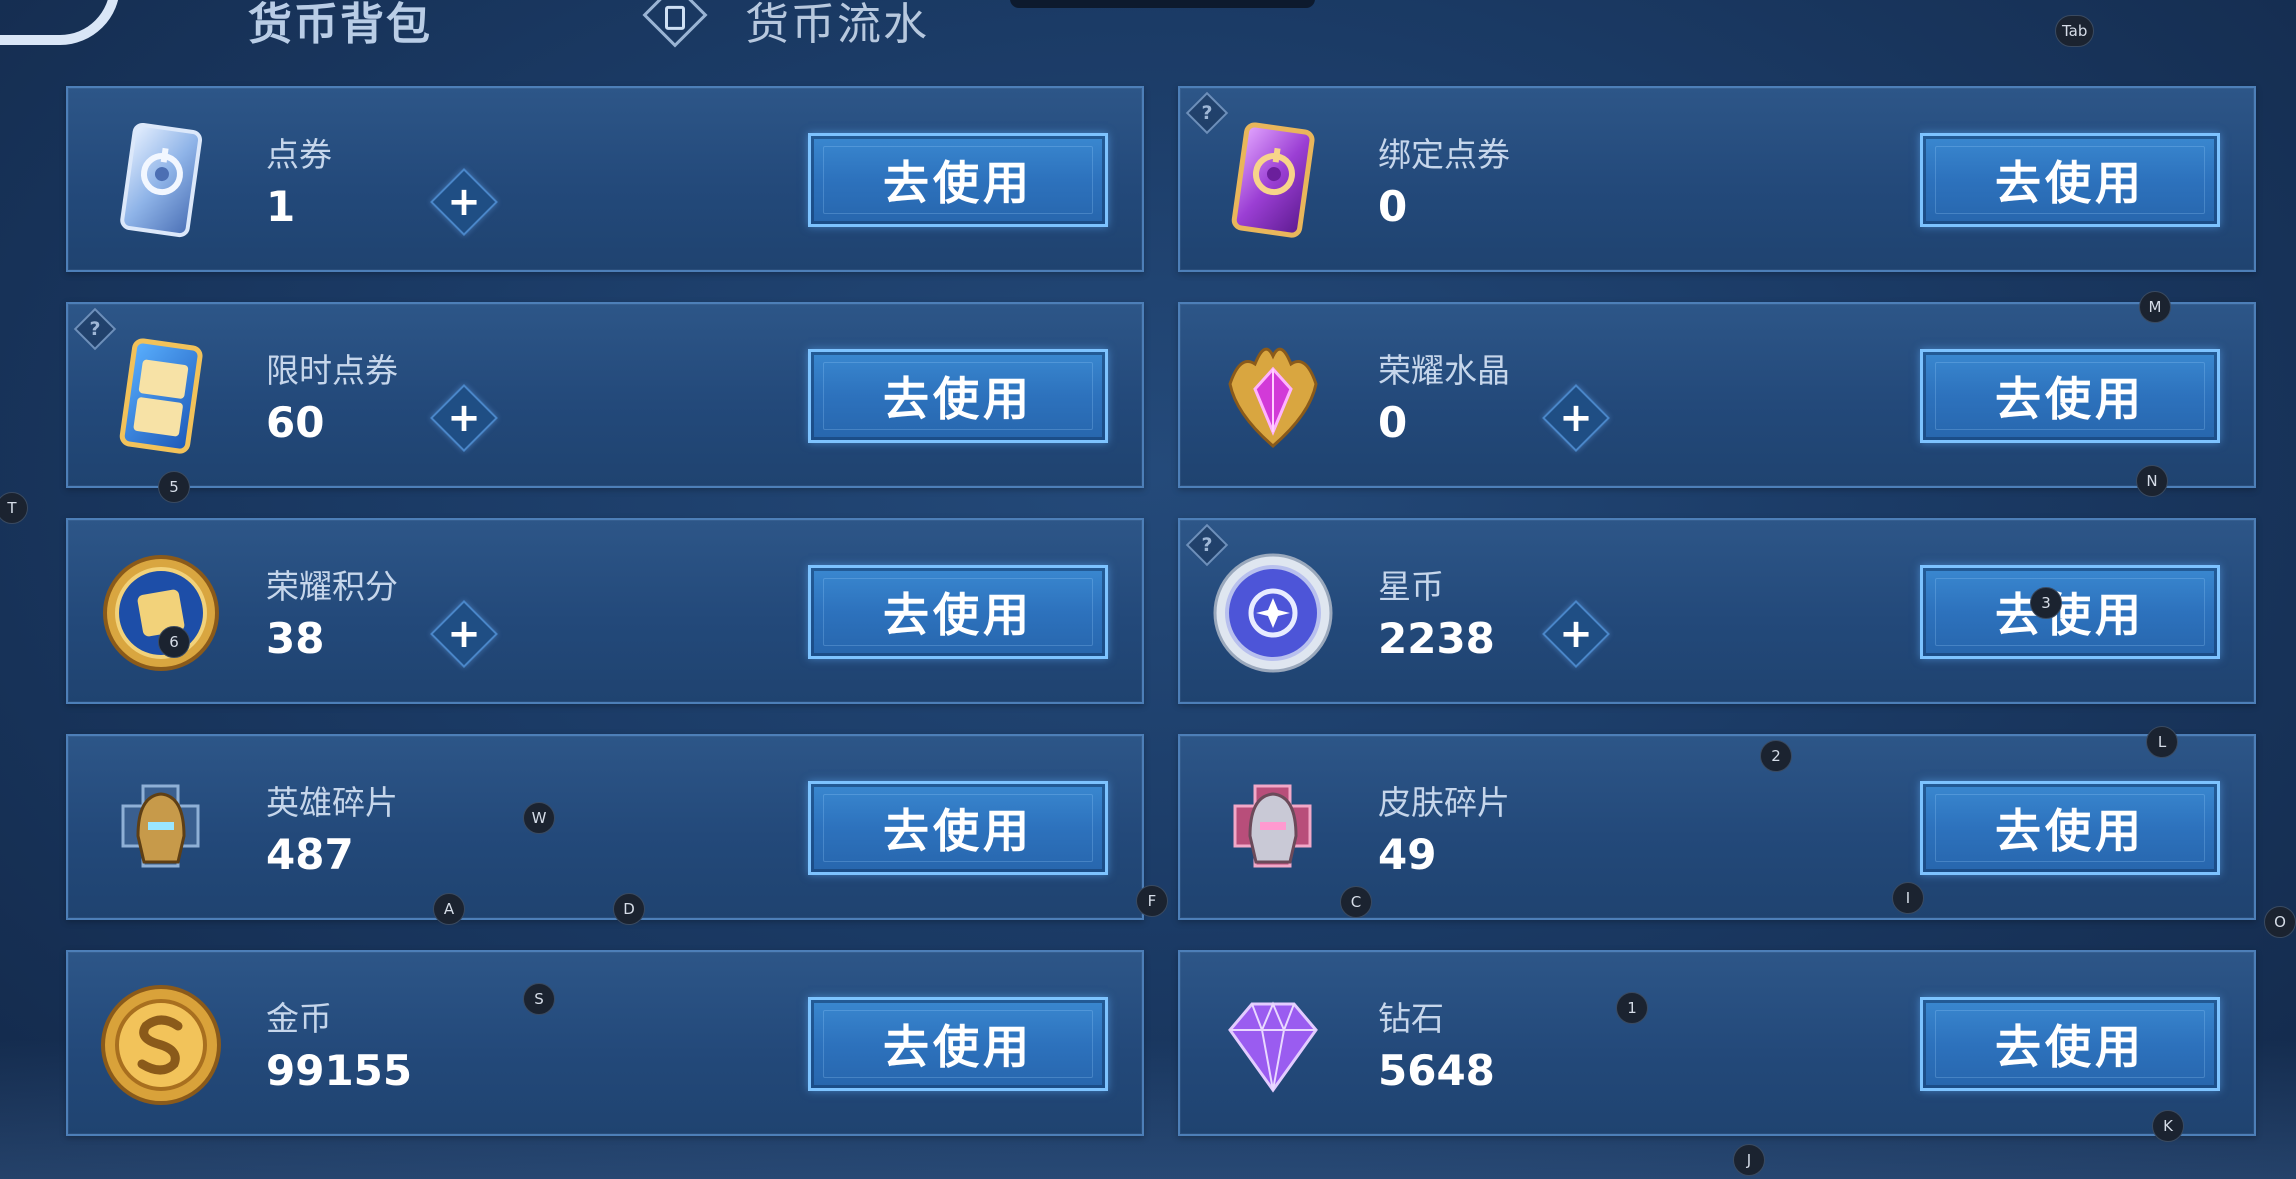 This screenshot has width=2296, height=1179. Describe the element at coordinates (1444, 802) in the screenshot. I see `currency-name: 皮肤碎片` at that location.